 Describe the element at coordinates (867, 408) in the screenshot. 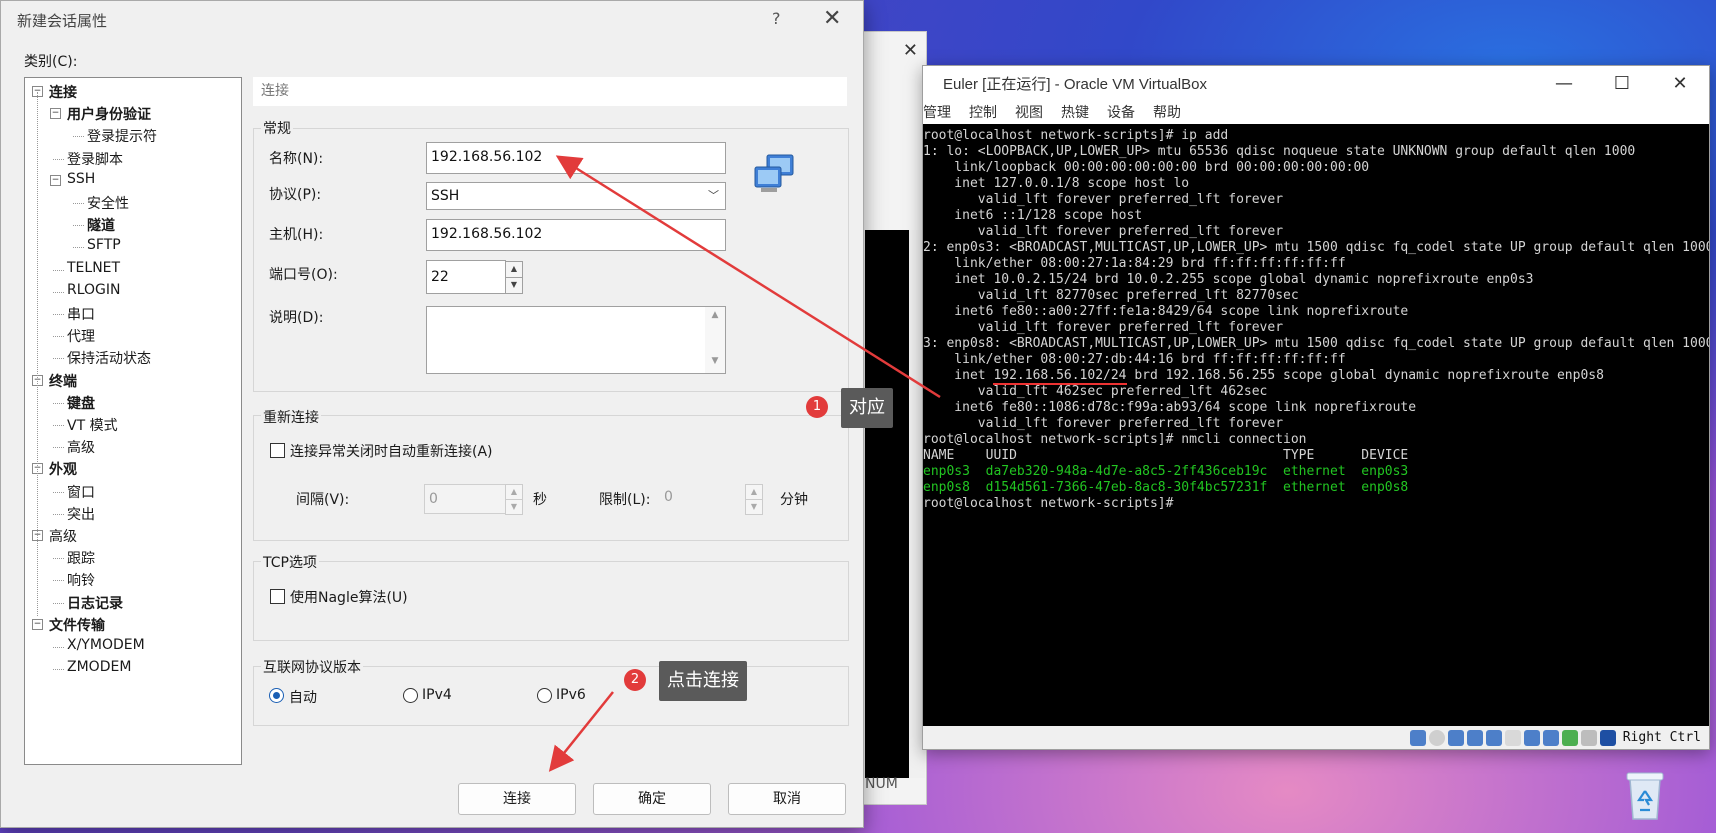

I see `annotation-tip-1: 对应` at that location.